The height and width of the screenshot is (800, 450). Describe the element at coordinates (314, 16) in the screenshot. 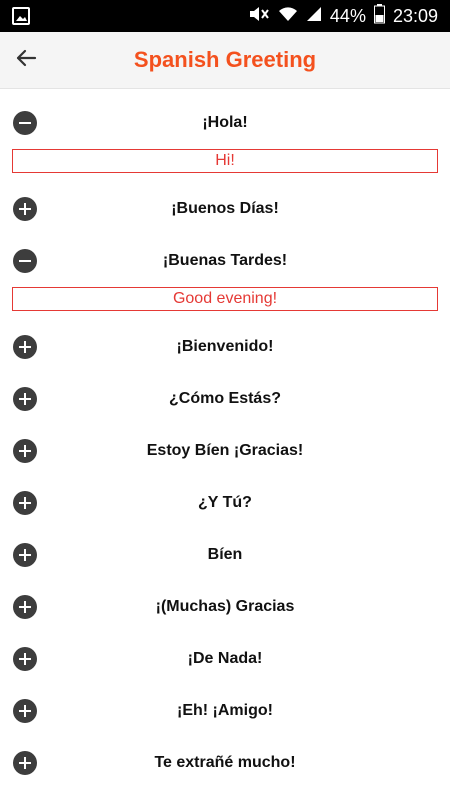

I see `signal-icon` at that location.